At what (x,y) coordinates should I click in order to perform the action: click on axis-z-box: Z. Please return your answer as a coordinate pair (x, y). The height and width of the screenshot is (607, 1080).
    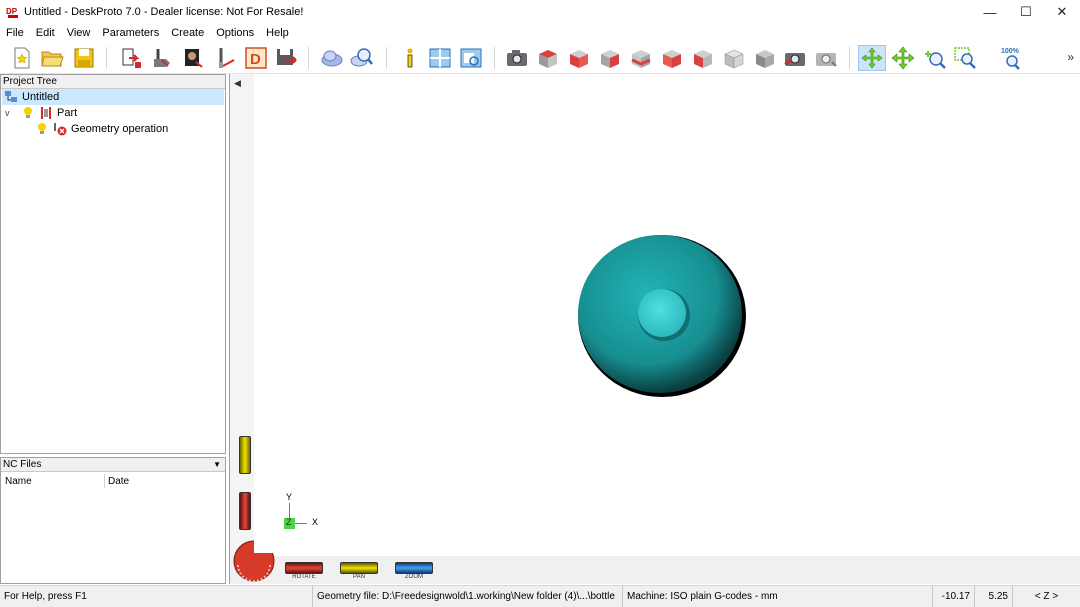
    Looking at the image, I should click on (289, 523).